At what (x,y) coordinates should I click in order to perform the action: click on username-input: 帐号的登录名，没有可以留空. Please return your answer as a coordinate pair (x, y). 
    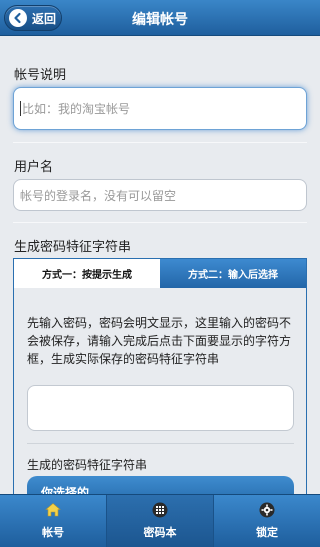
    Looking at the image, I should click on (160, 195).